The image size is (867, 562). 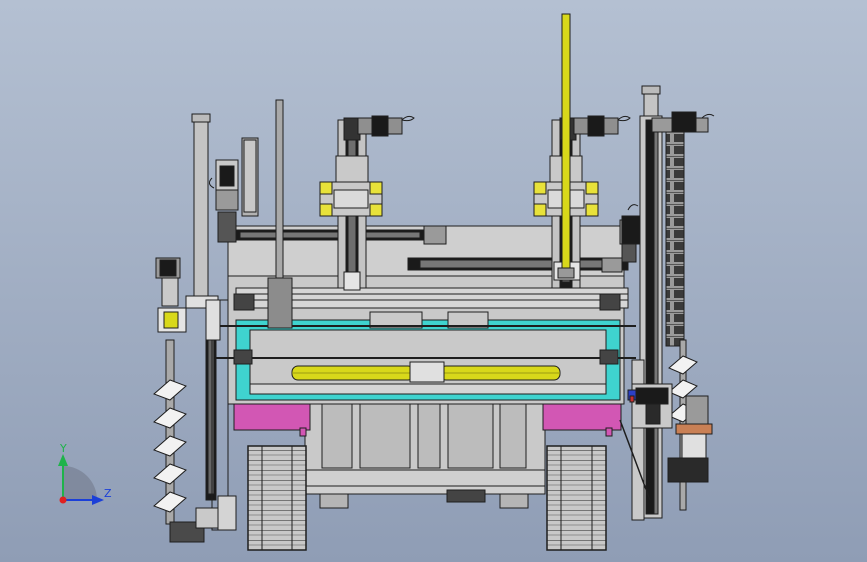 What do you see at coordinates (63, 500) in the screenshot?
I see `x-axis-origin` at bounding box center [63, 500].